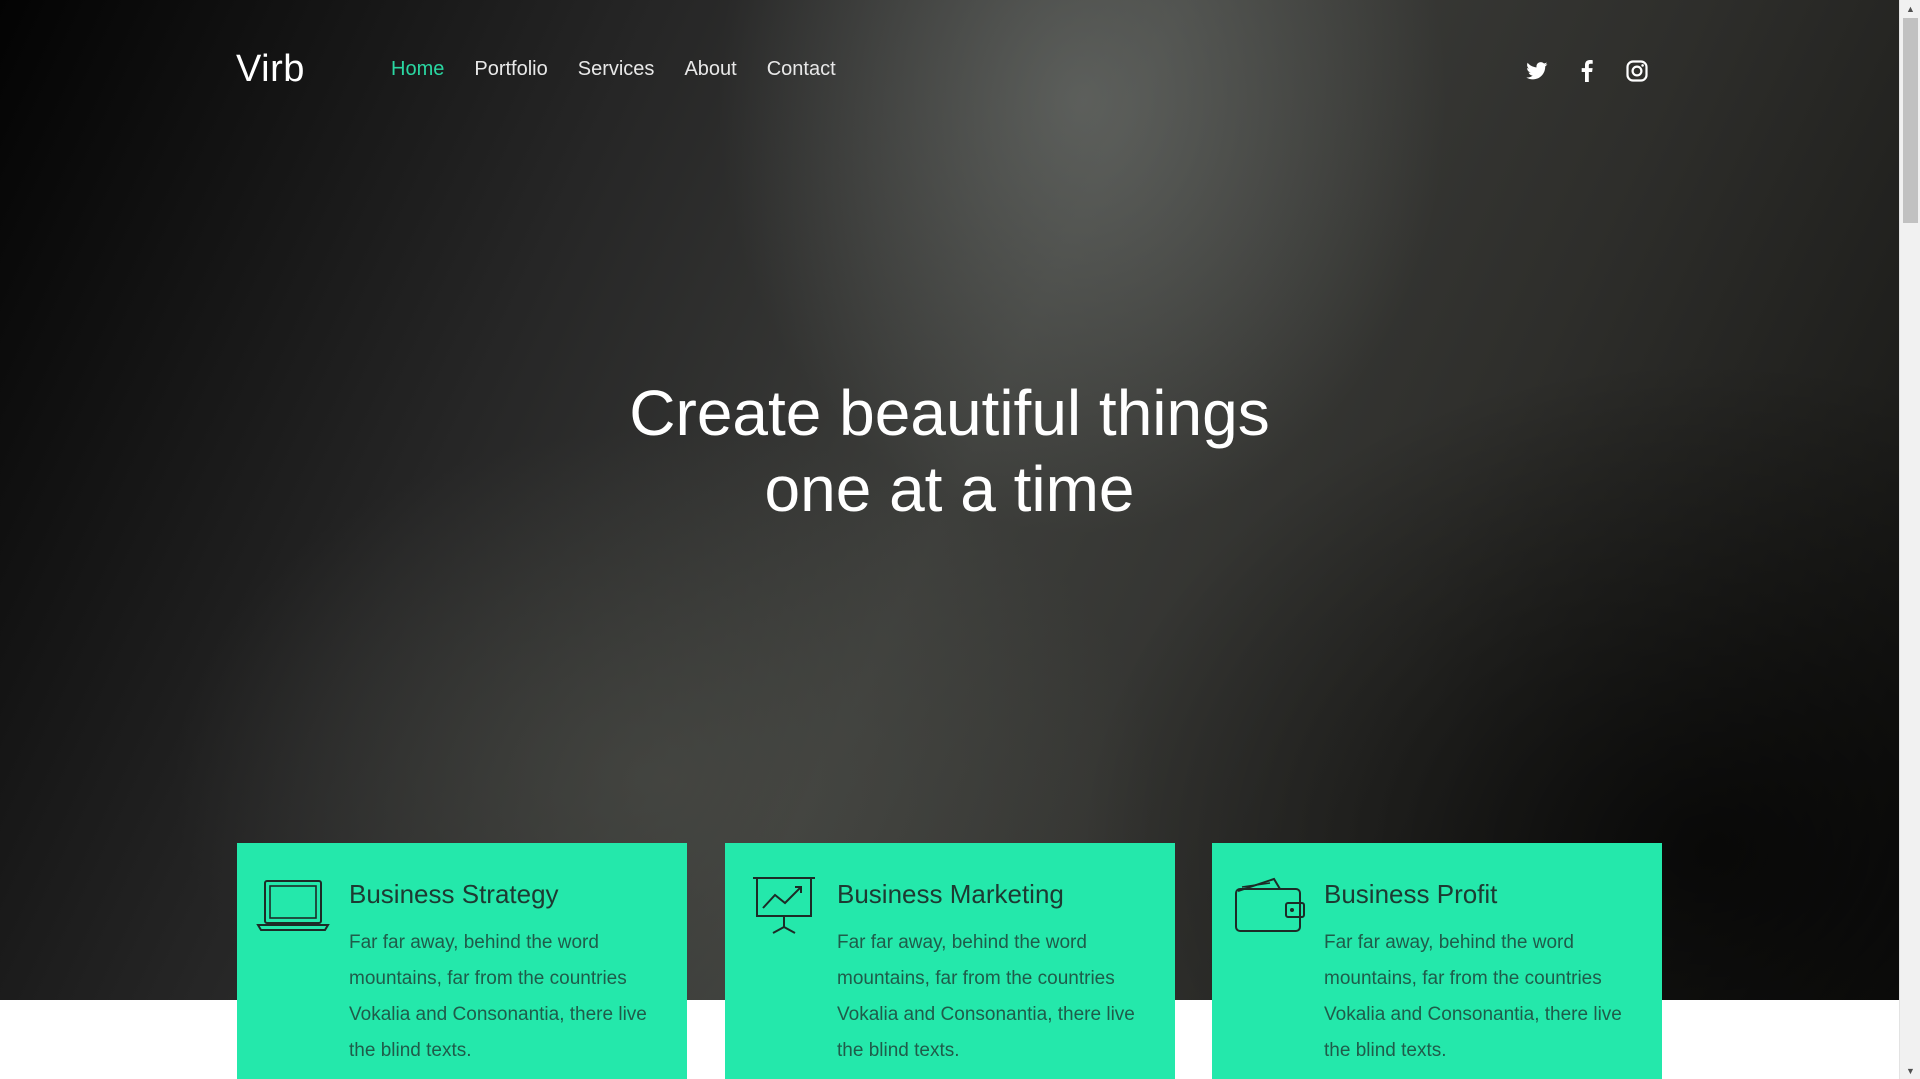 This screenshot has height=1079, width=1920. Describe the element at coordinates (949, 413) in the screenshot. I see `hero-heading-line1: Create beautiful things` at that location.